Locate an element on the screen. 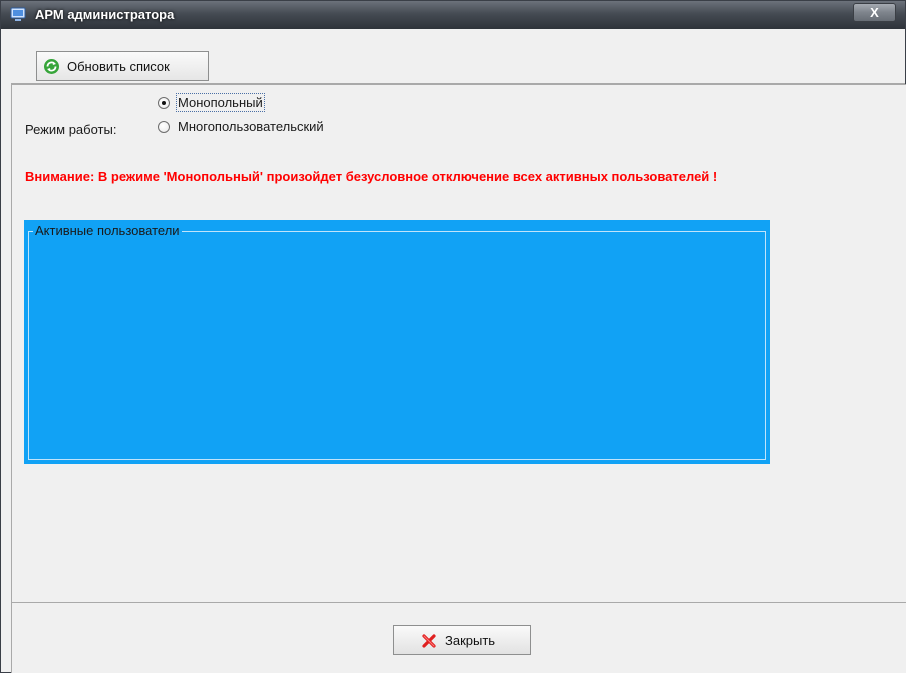 The width and height of the screenshot is (906, 673). radio-exclusive: Монопольный is located at coordinates (238, 103).